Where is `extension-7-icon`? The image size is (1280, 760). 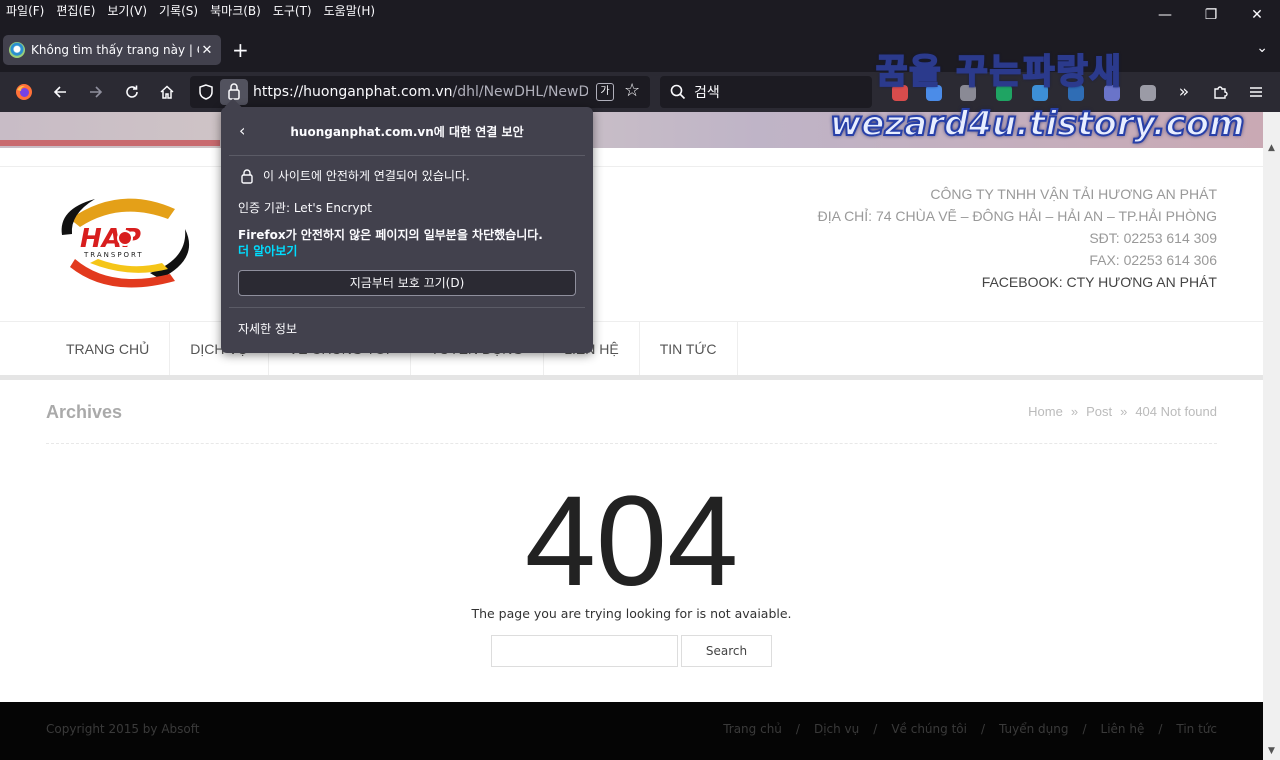 extension-7-icon is located at coordinates (1112, 93).